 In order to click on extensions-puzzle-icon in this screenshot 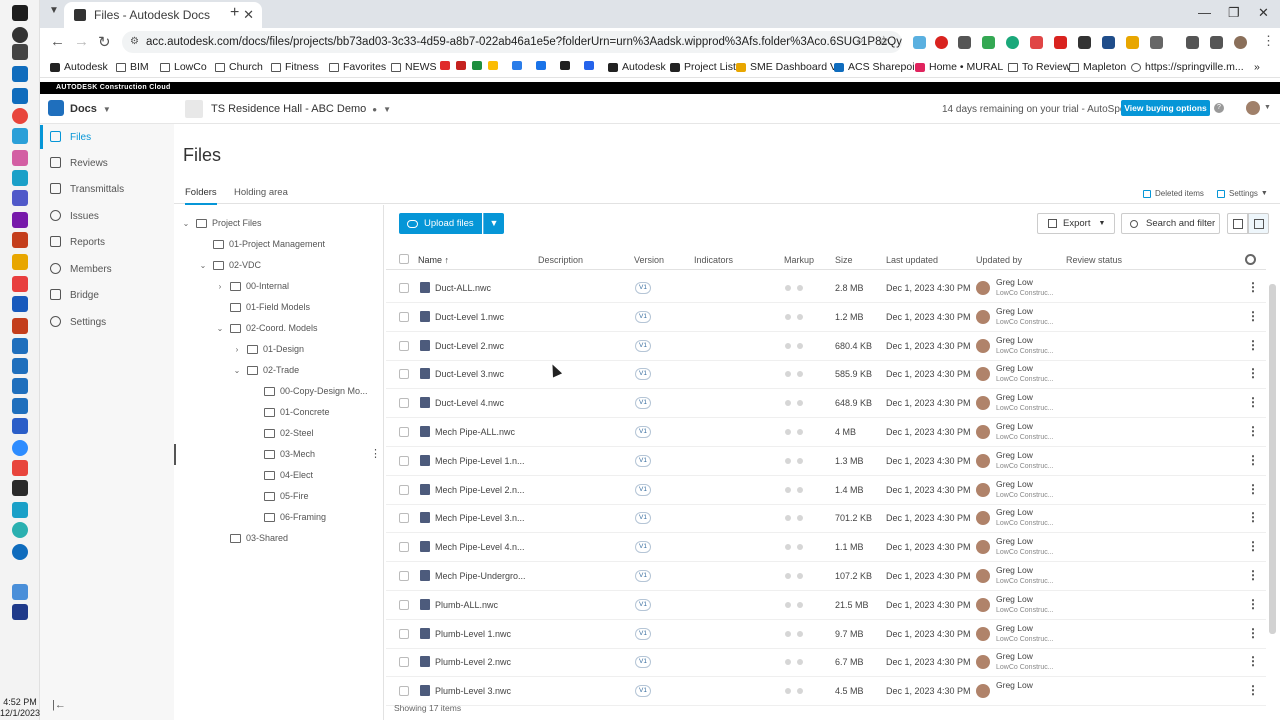, I will do `click(1156, 42)`.